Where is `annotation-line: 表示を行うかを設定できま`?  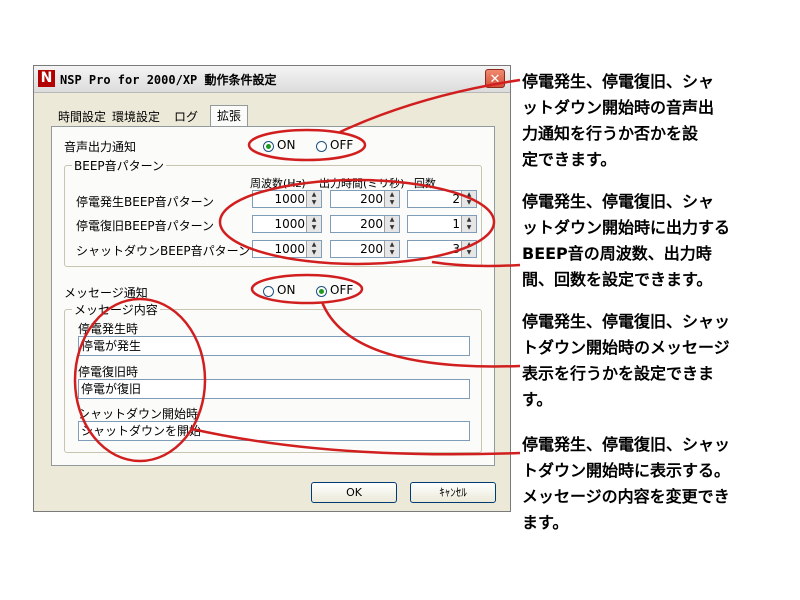
annotation-line: 表示を行うかを設定できま is located at coordinates (618, 373).